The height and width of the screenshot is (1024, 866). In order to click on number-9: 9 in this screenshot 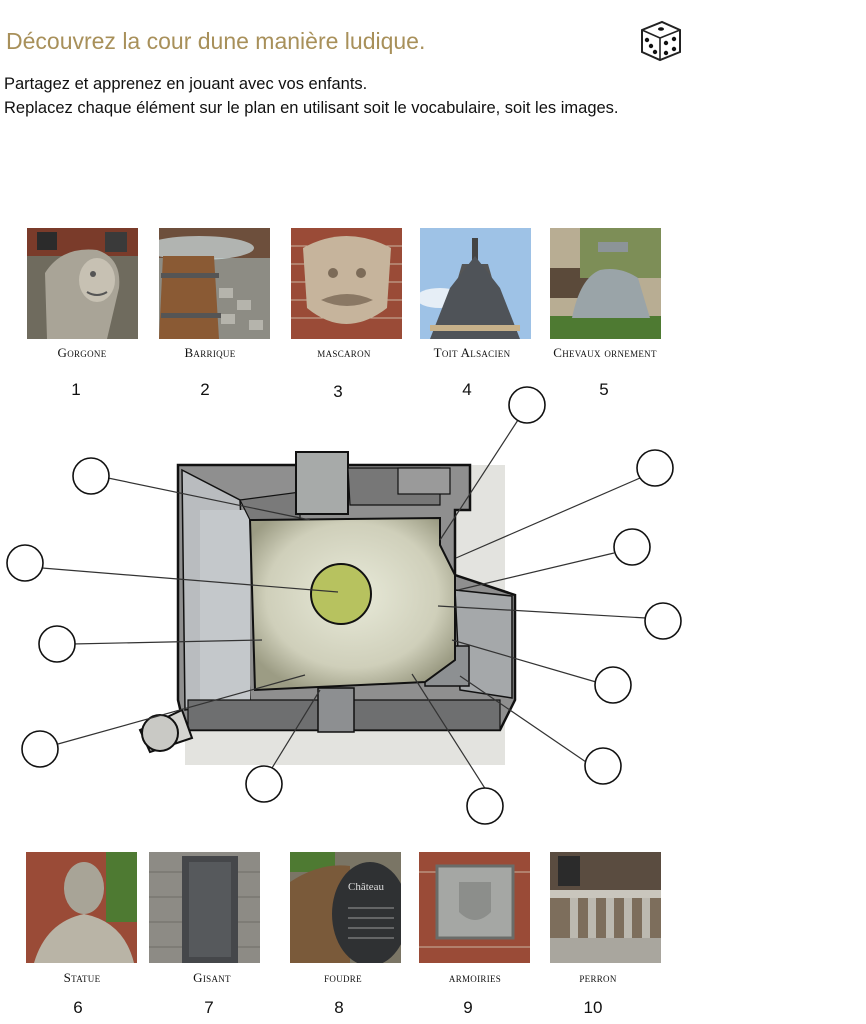, I will do `click(468, 1007)`.